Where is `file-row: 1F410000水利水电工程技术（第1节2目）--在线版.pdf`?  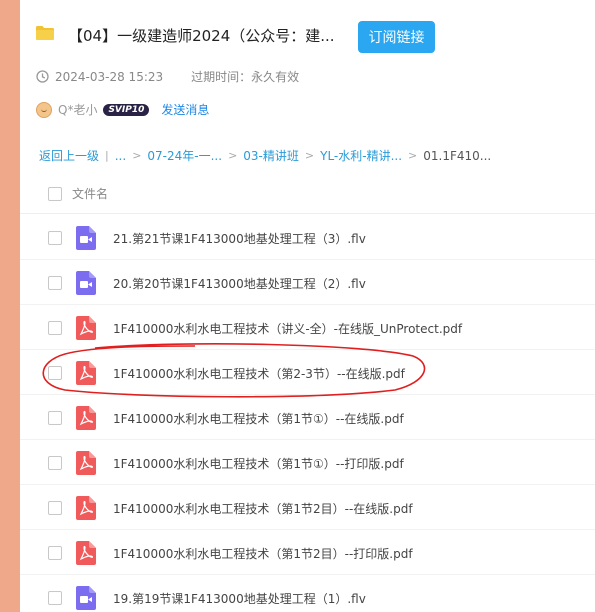 file-row: 1F410000水利水电工程技术（第1节2目）--在线版.pdf is located at coordinates (307, 507).